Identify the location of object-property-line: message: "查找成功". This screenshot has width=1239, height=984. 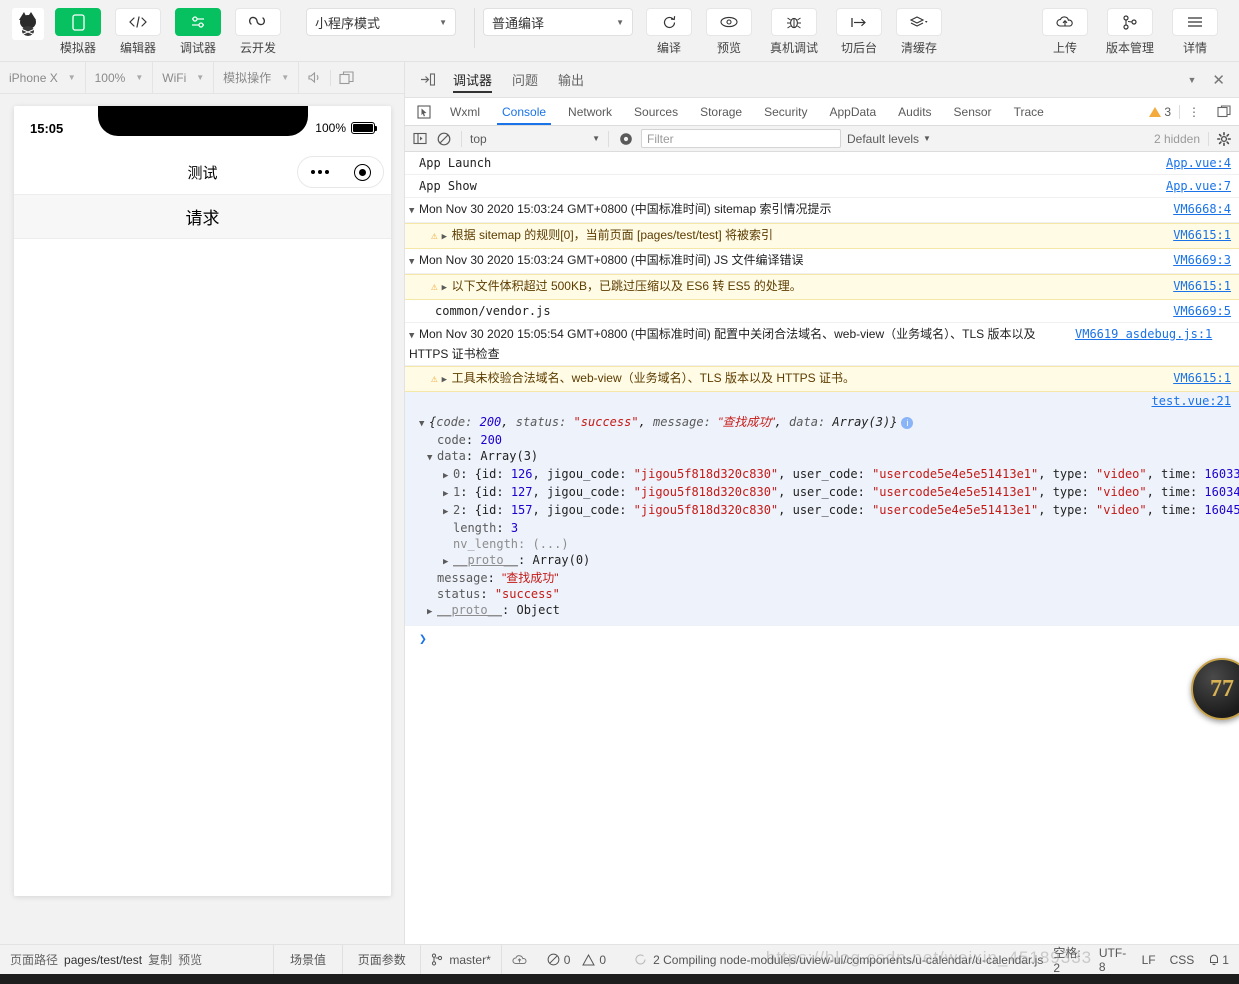
(829, 578).